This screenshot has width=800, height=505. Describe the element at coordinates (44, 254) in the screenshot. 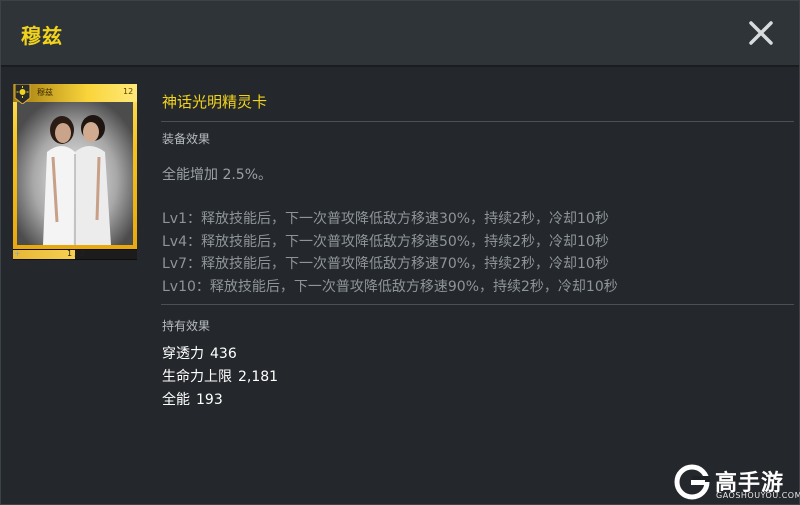

I see `card-progress-fill` at that location.